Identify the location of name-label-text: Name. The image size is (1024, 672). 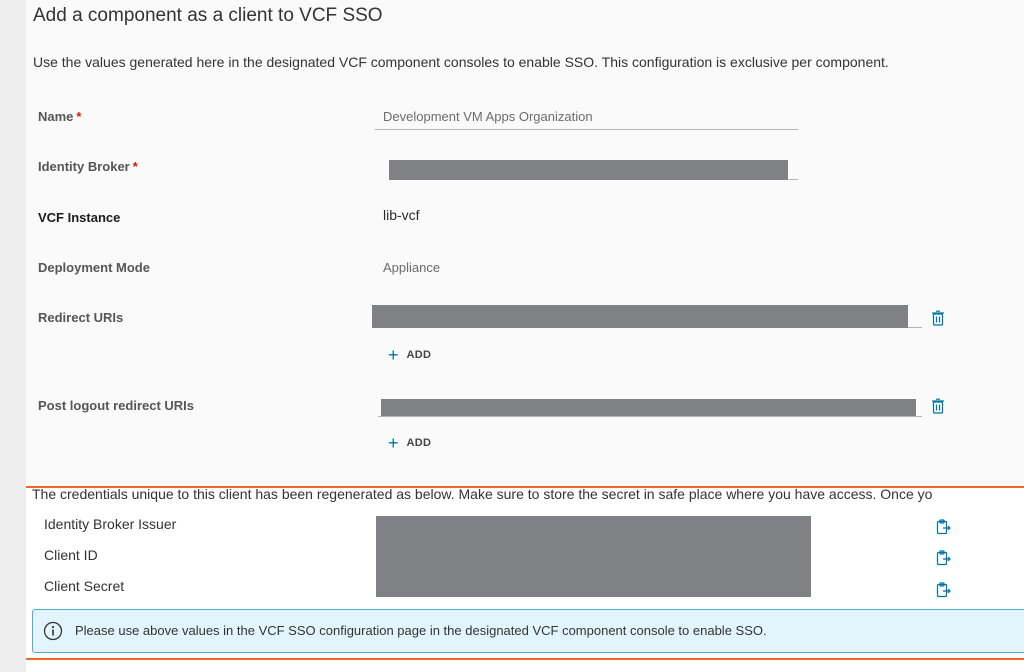
(56, 116).